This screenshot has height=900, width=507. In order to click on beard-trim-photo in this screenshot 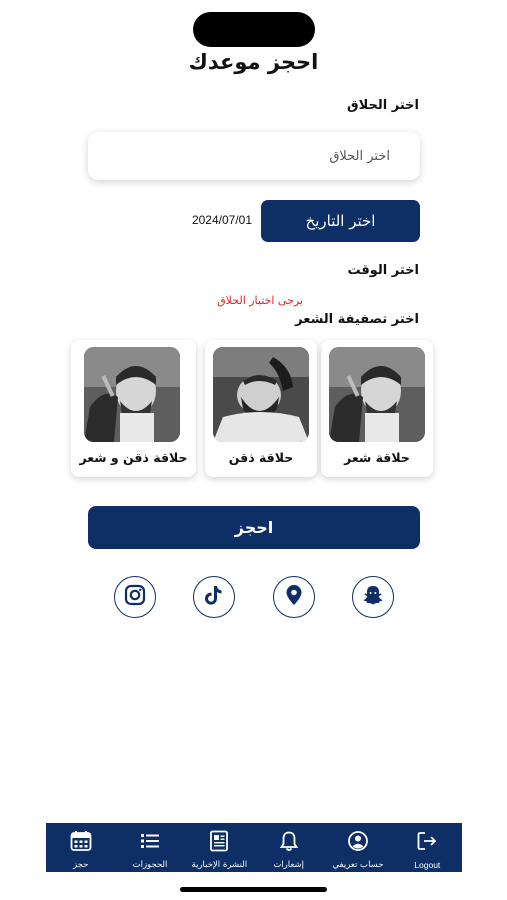, I will do `click(261, 394)`.